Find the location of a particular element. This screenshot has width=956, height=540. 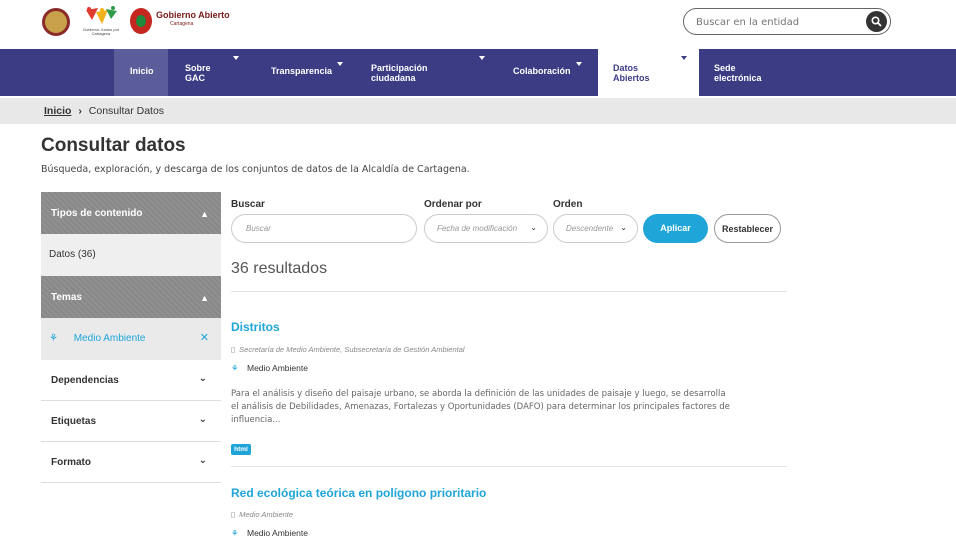

search-icon is located at coordinates (876, 21).